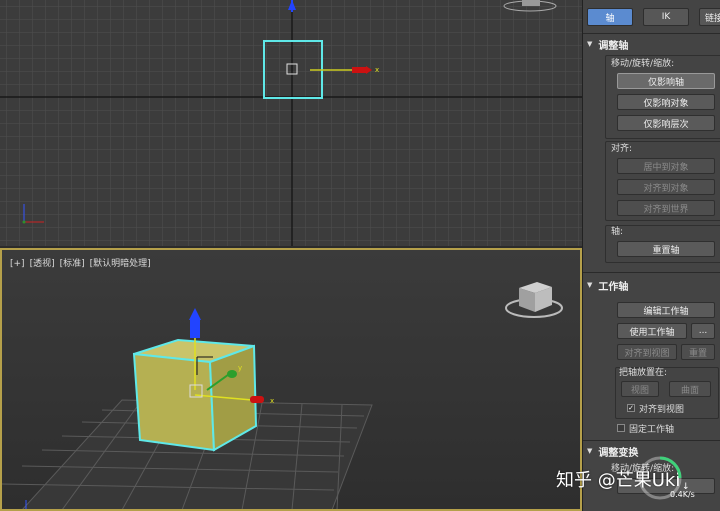 Image resolution: width=720 pixels, height=511 pixels. I want to click on reset-working-pivot-button: 重置, so click(698, 352).